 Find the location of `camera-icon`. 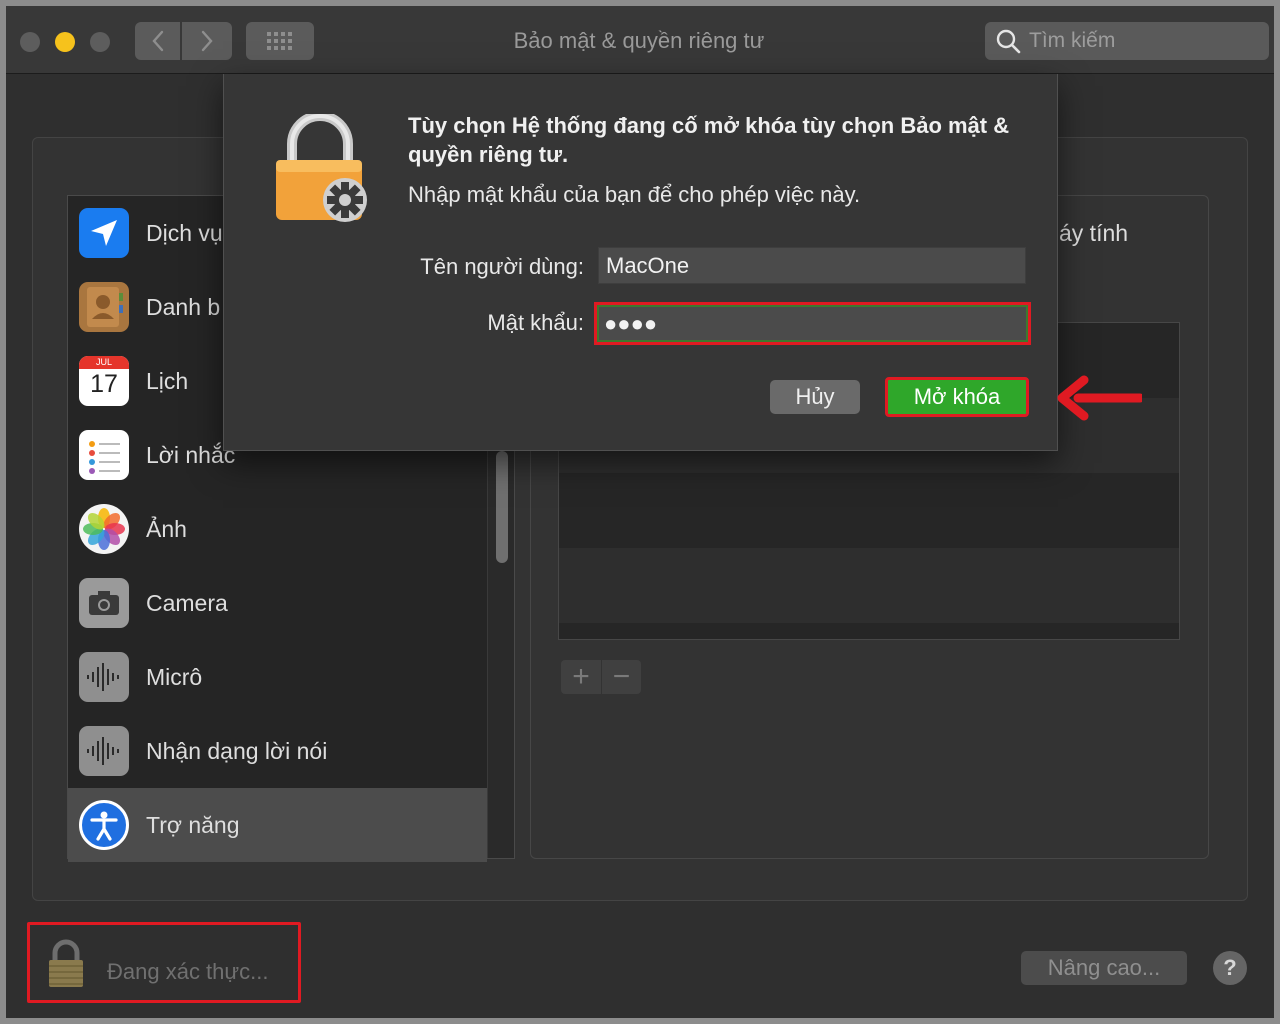

camera-icon is located at coordinates (104, 603).